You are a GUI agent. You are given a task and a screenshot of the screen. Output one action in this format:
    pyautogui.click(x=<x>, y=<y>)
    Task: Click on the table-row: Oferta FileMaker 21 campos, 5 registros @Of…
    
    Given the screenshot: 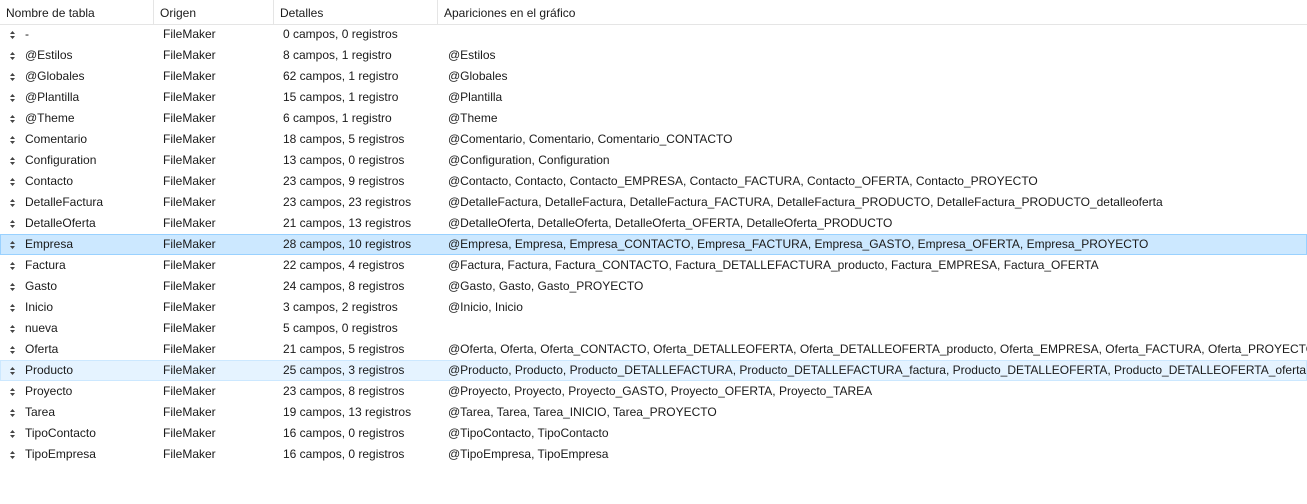 What is the action you would take?
    pyautogui.click(x=653, y=349)
    